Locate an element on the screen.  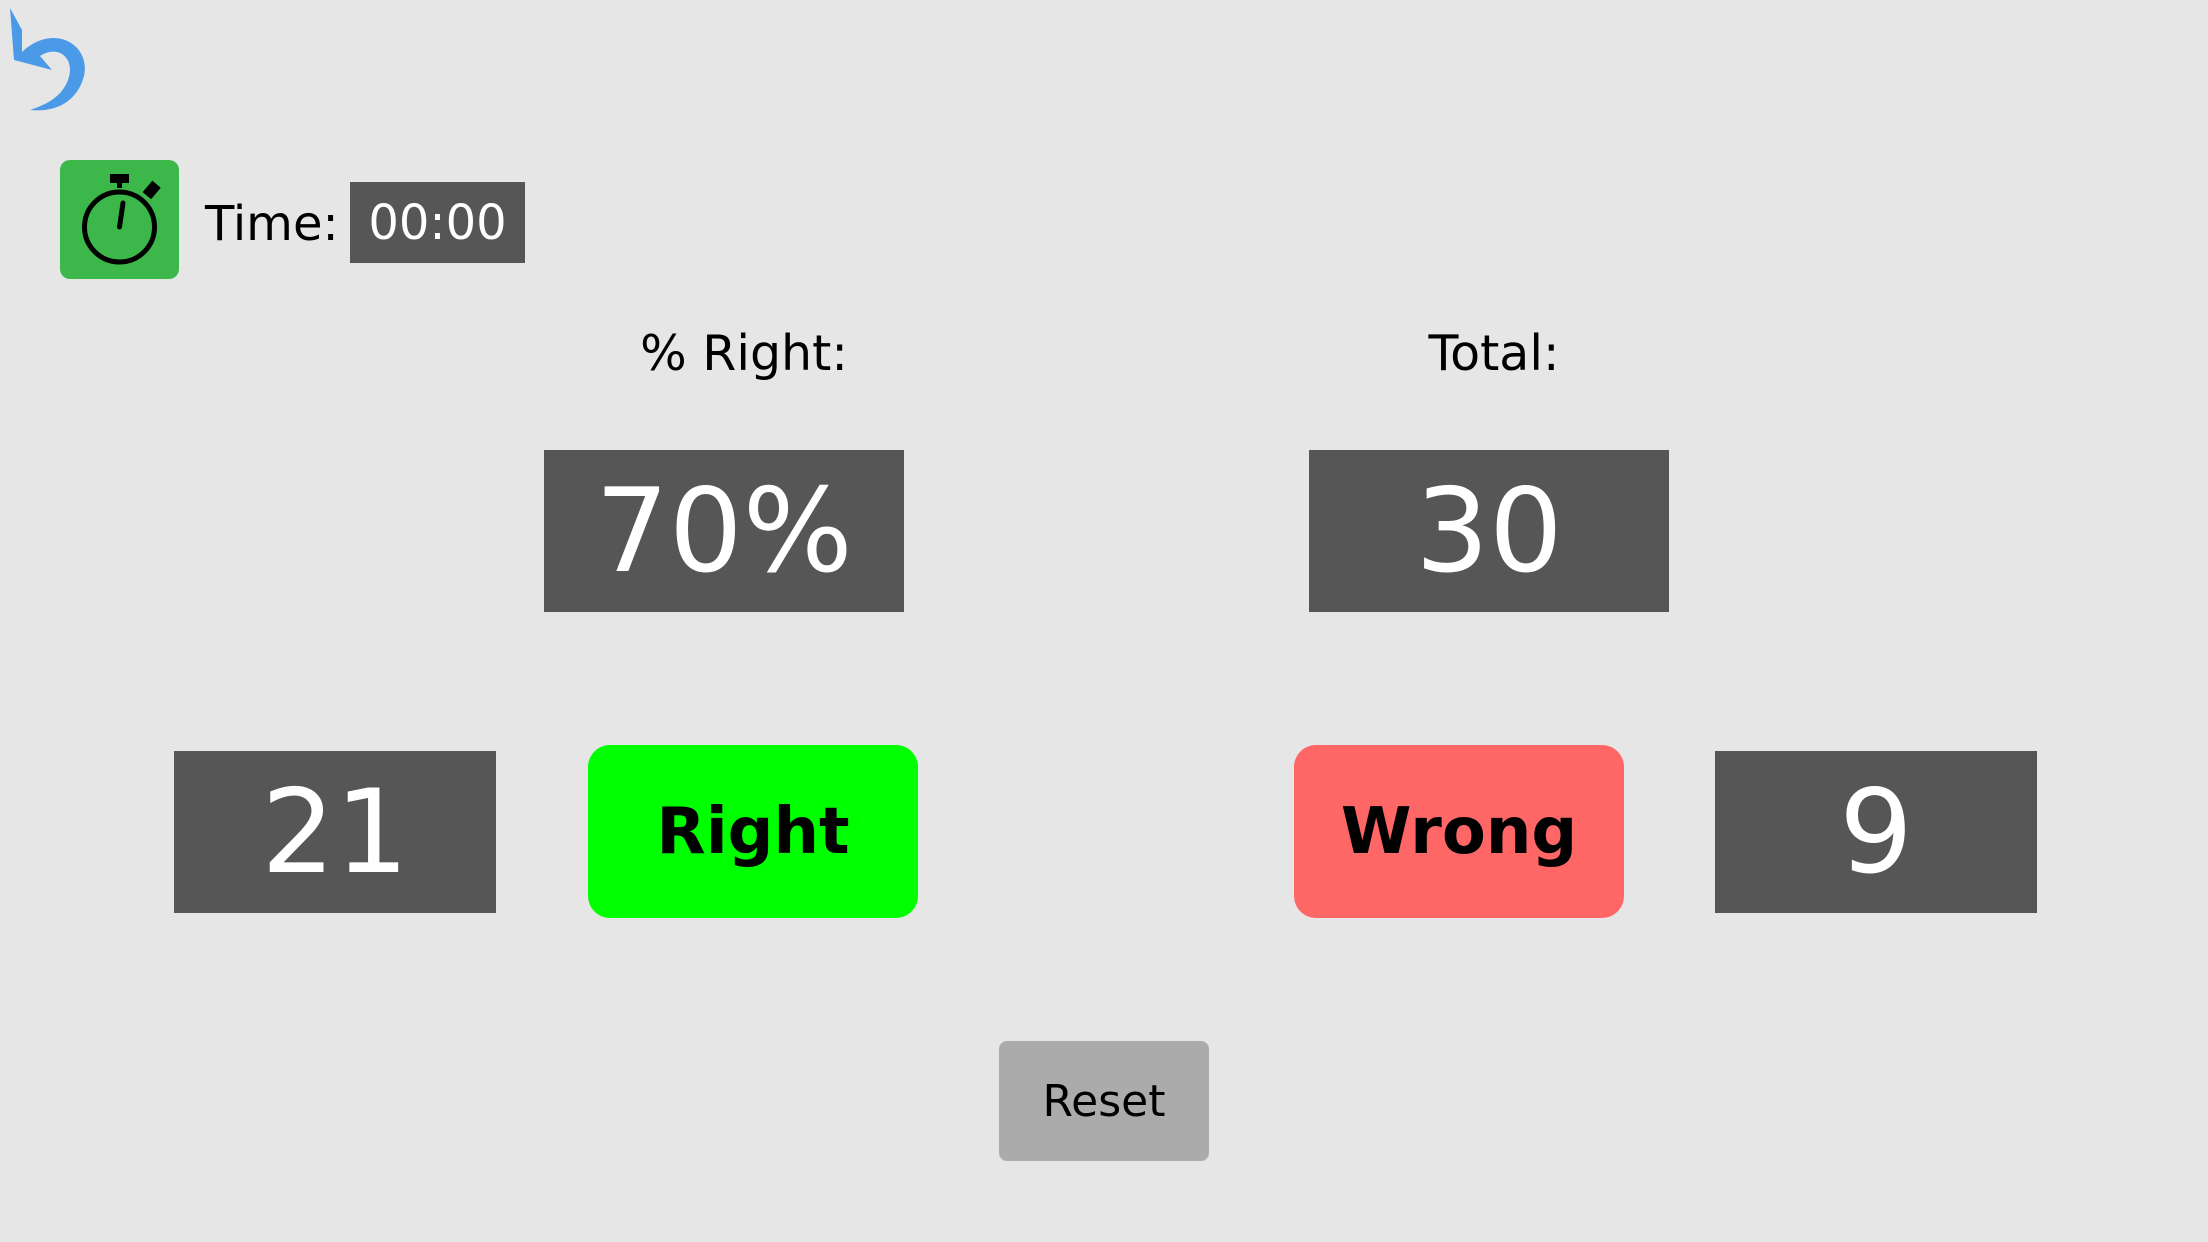
right-button: Right is located at coordinates (753, 831).